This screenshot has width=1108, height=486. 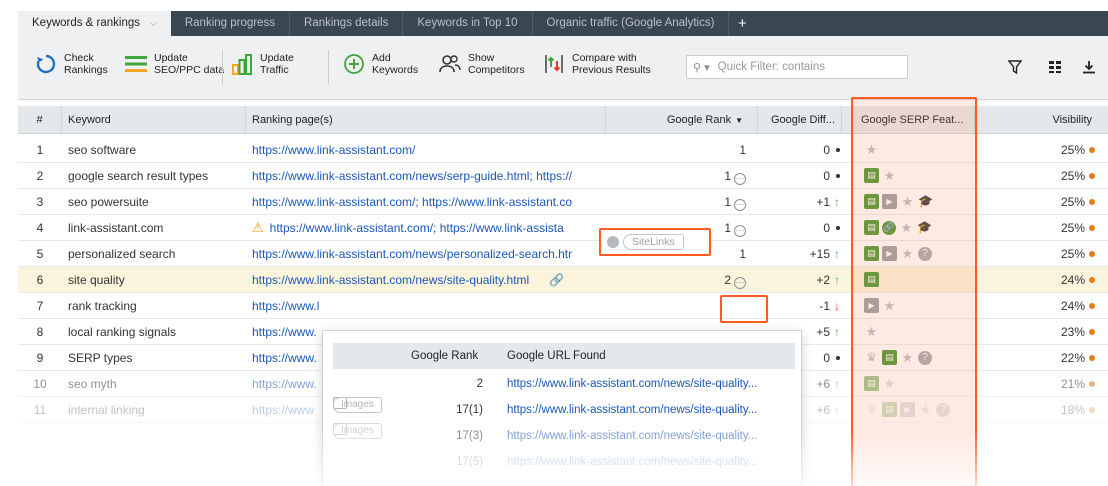 I want to click on google-rank-cell: 1, so click(x=676, y=150).